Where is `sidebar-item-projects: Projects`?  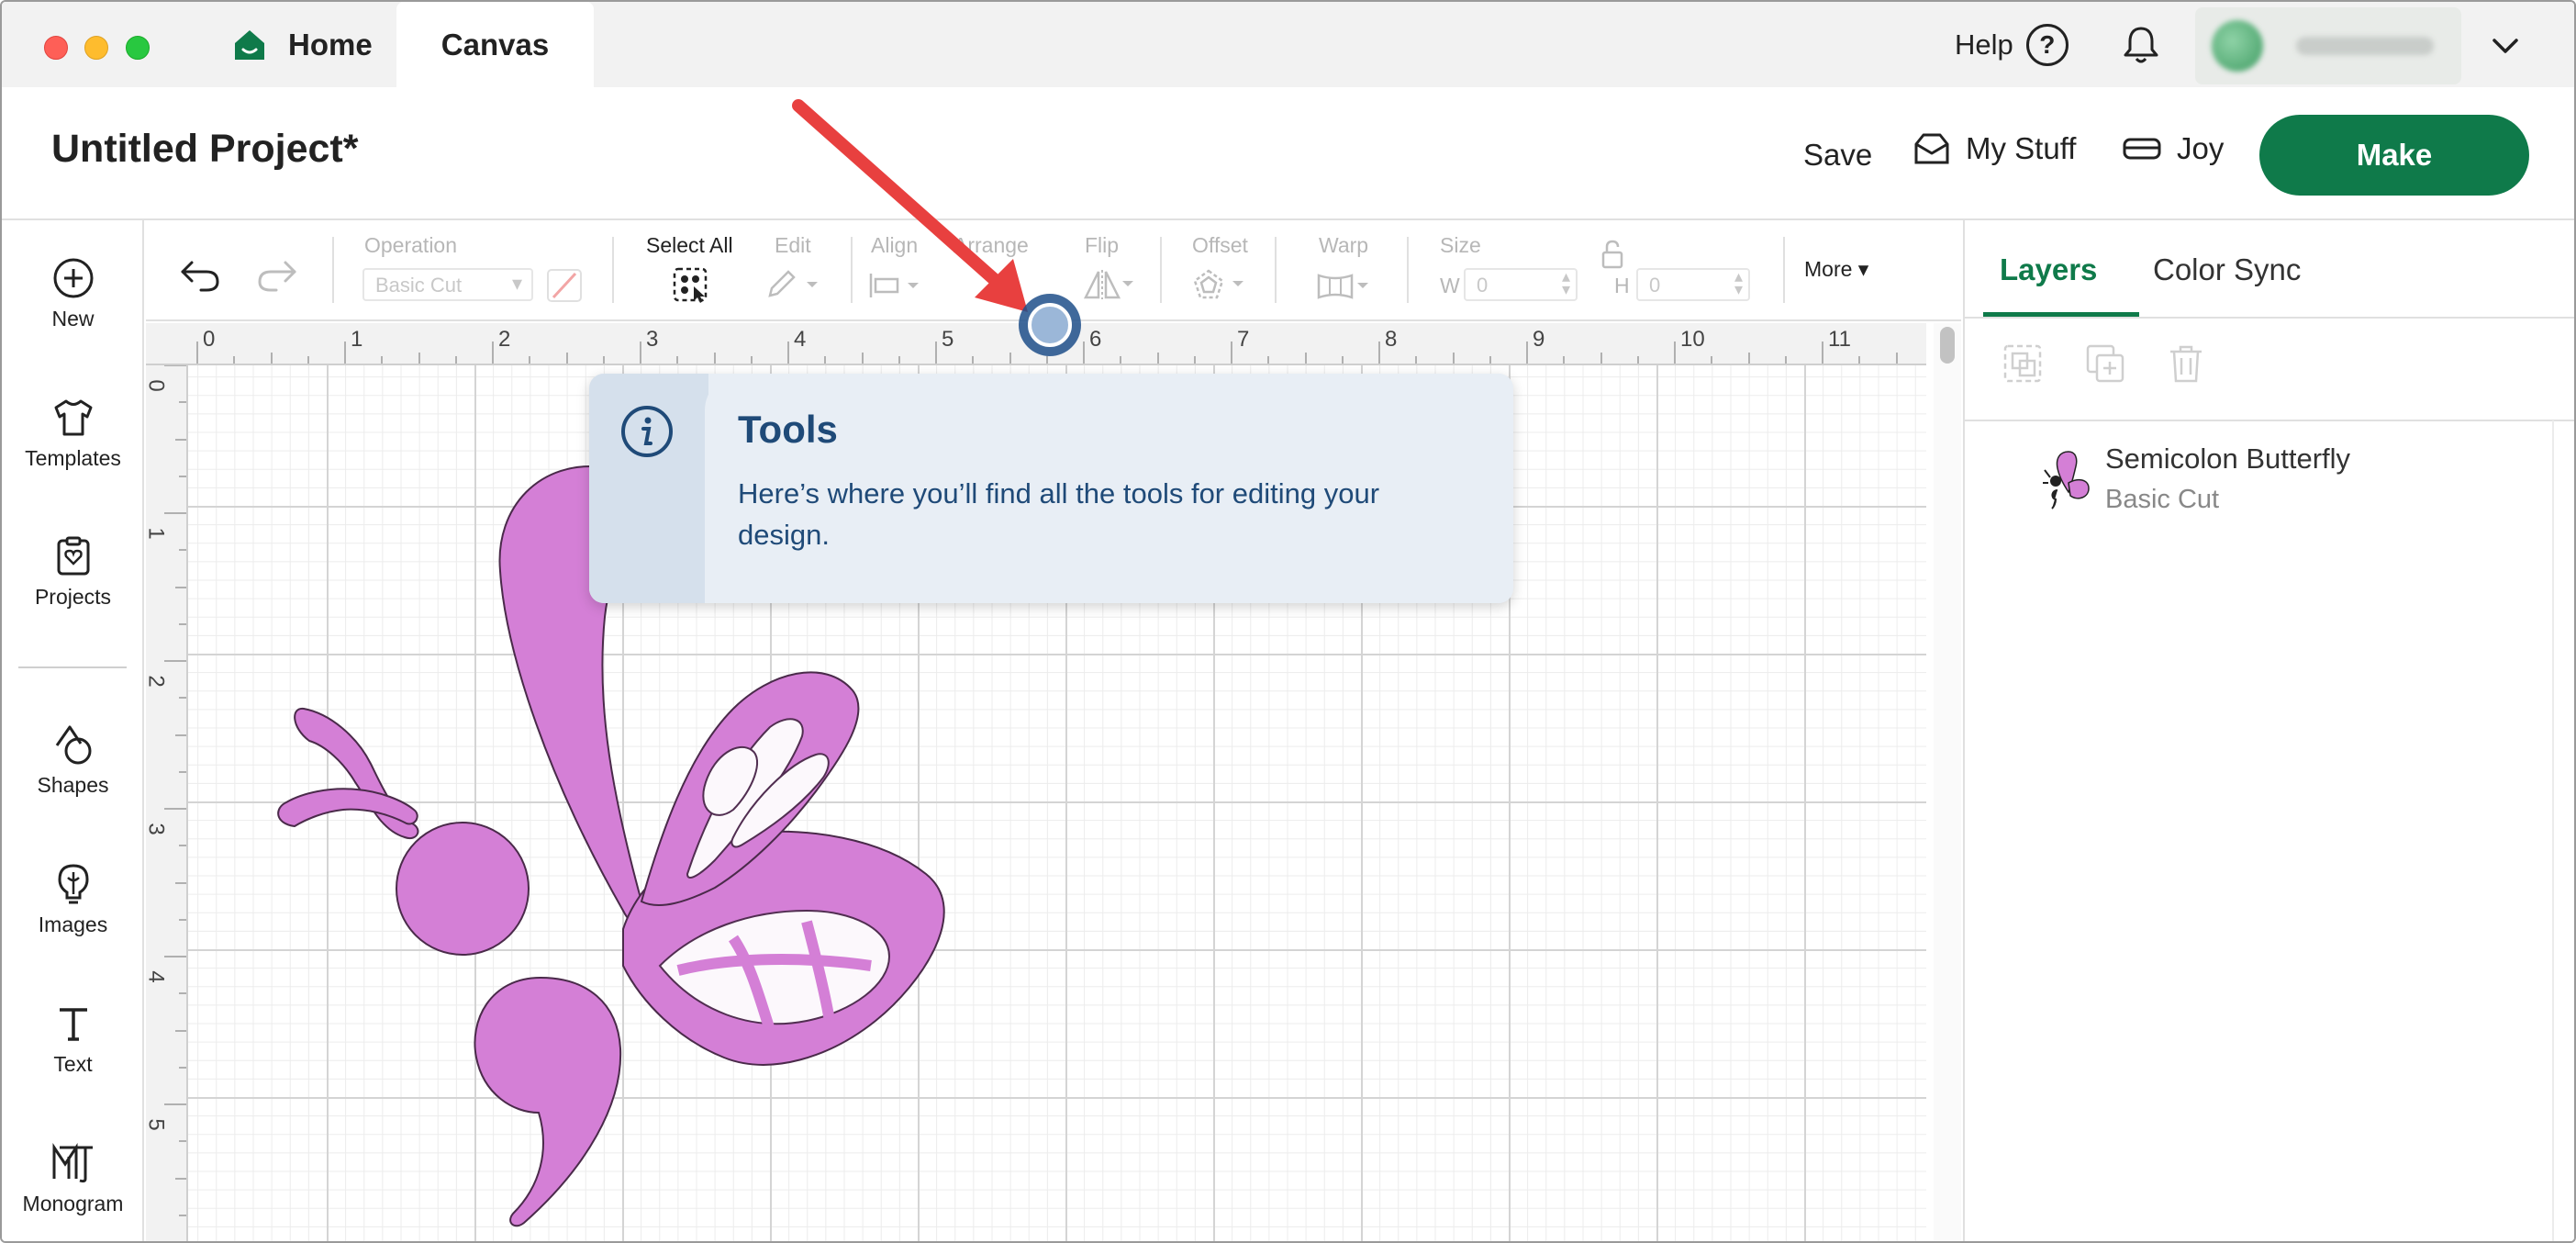
sidebar-item-projects: Projects is located at coordinates (73, 572).